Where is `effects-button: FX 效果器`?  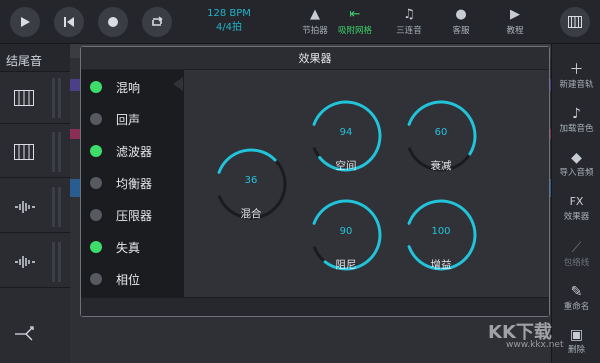
effects-button: FX 效果器 is located at coordinates (576, 208).